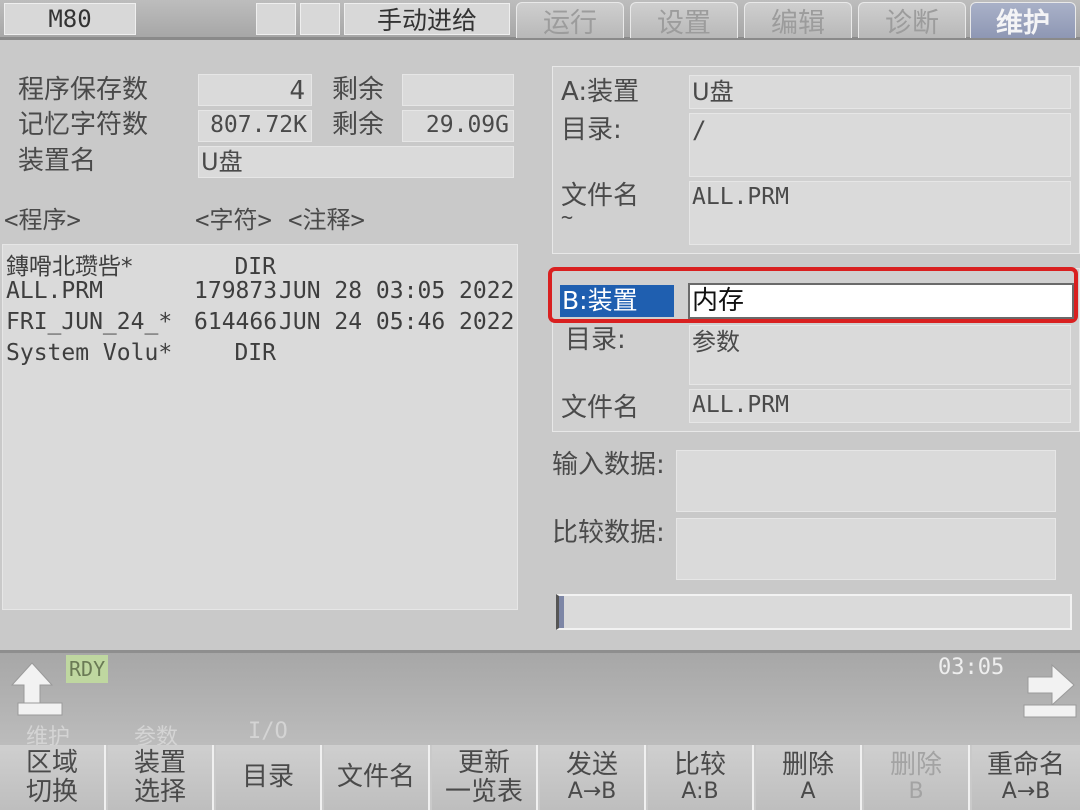 The height and width of the screenshot is (810, 1080). I want to click on program-count-value: 4, so click(255, 90).